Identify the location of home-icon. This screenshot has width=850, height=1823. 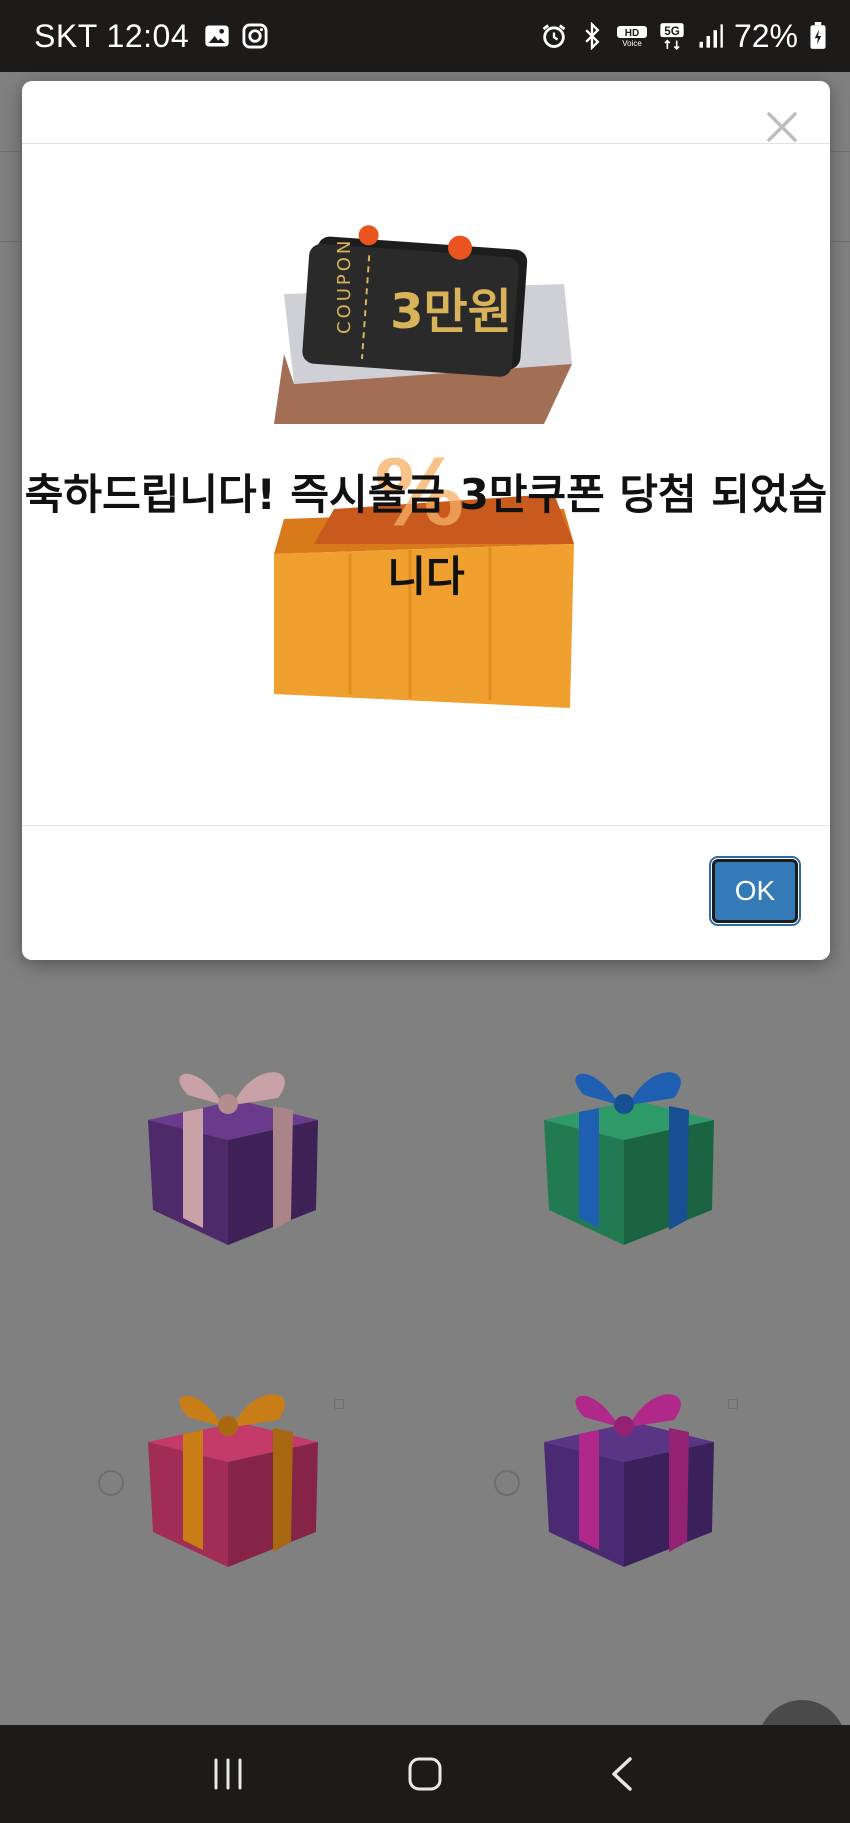
(425, 1774).